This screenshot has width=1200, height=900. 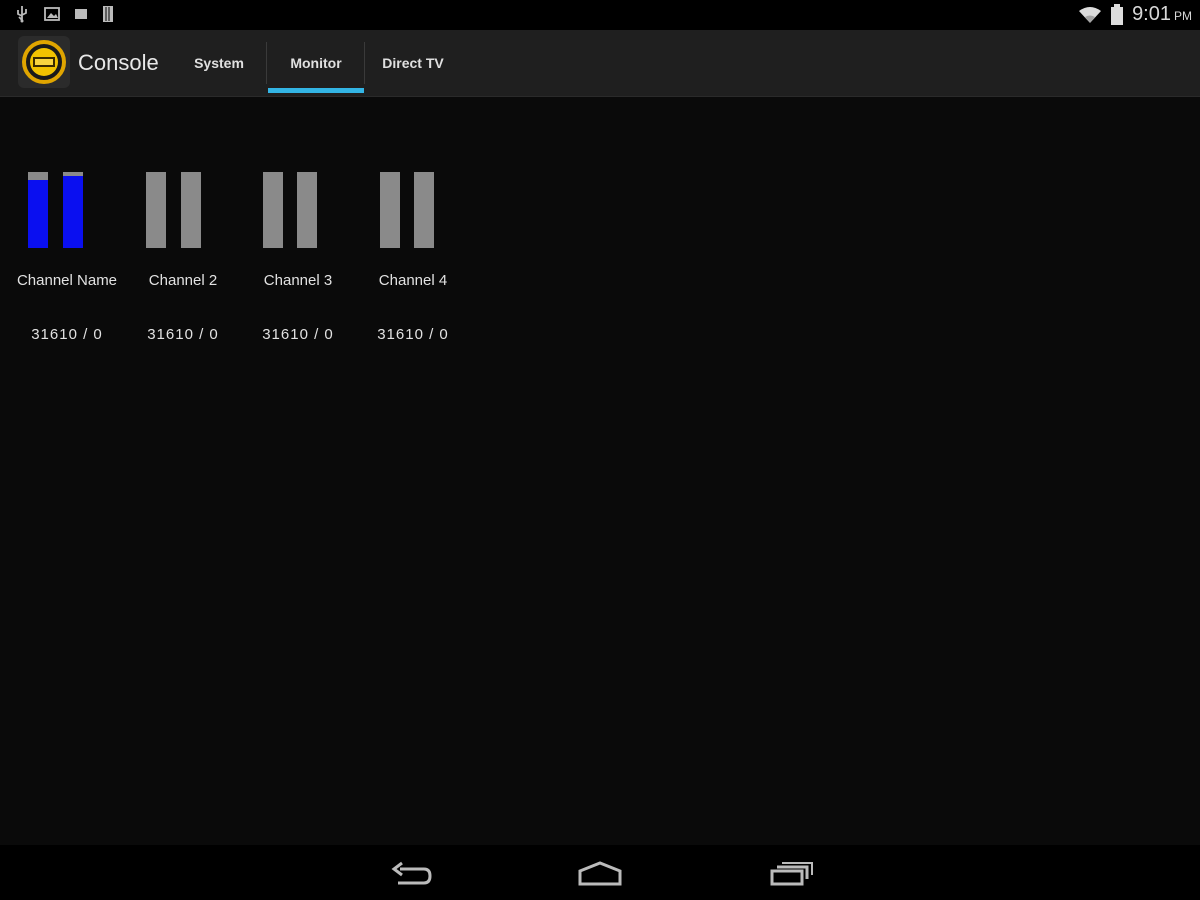 I want to click on recent-apps-icon, so click(x=791, y=874).